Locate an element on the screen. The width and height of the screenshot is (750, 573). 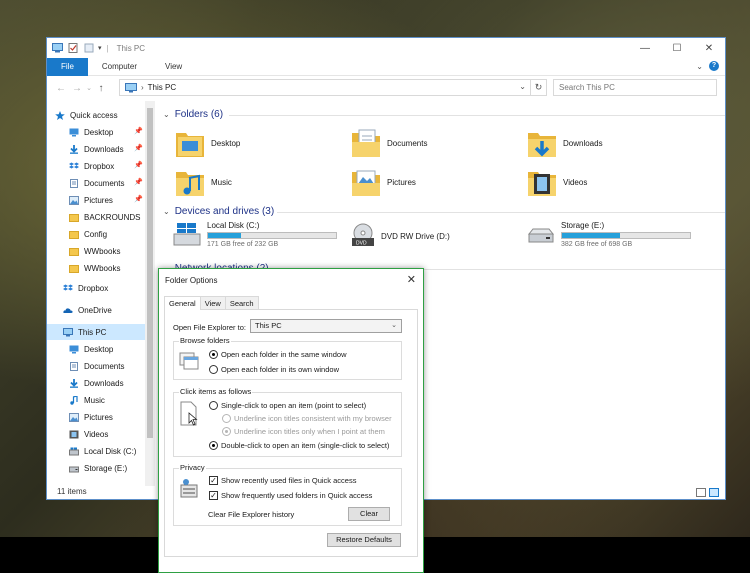
ribbon-tabs: File Computer View is located at coordinates (386, 66).